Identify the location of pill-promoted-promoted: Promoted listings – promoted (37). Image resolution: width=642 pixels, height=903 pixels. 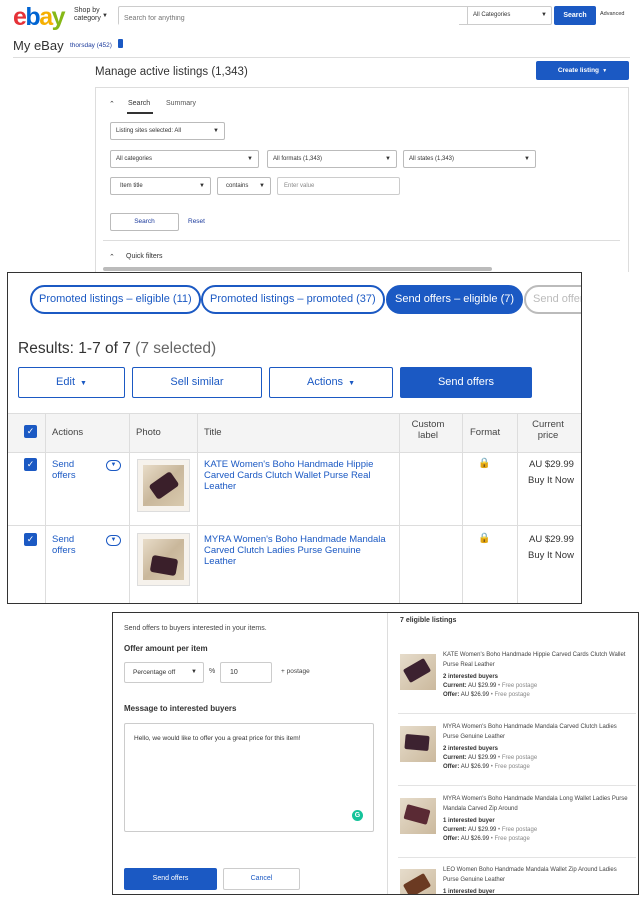
(293, 299).